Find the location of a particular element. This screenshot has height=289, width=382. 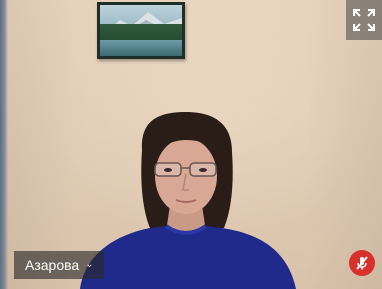

fullscreen-button is located at coordinates (364, 20).